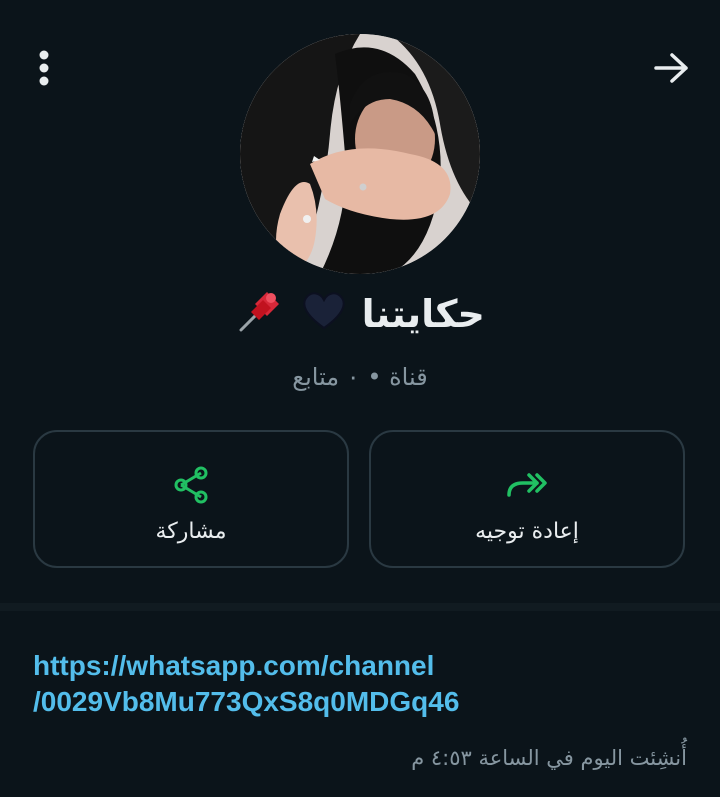  What do you see at coordinates (324, 316) in the screenshot?
I see `black-heart-icon` at bounding box center [324, 316].